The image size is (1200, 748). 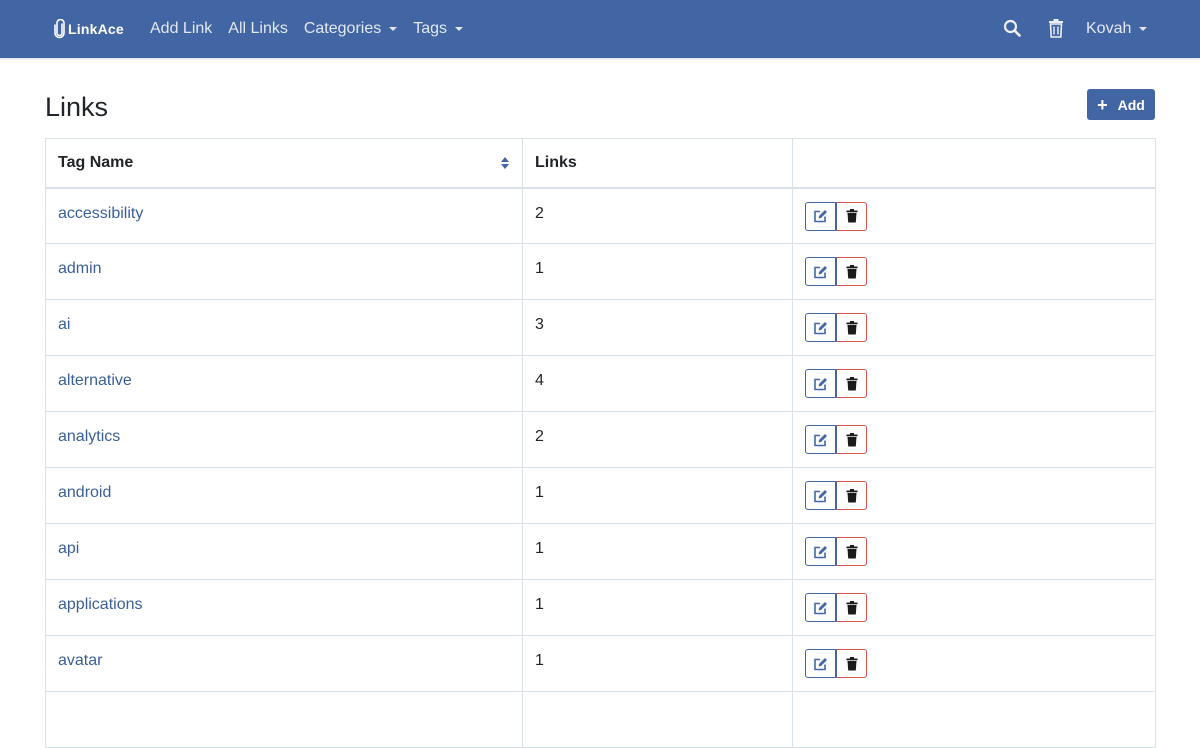 I want to click on table-row: alternative 4, so click(x=600, y=383).